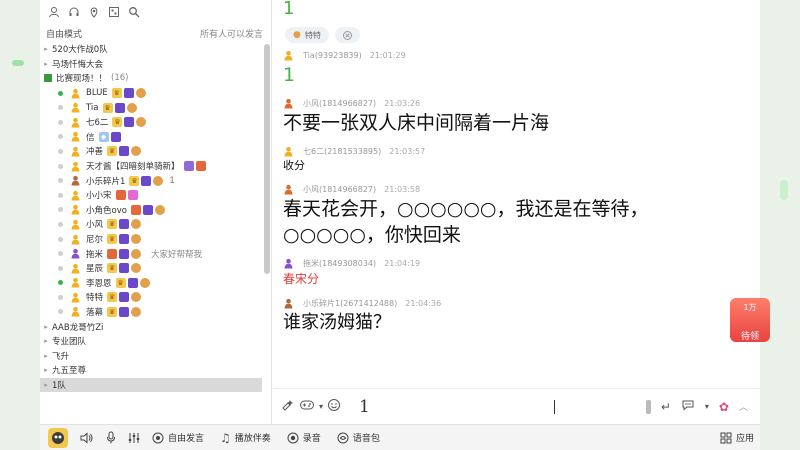 This screenshot has height=450, width=800. What do you see at coordinates (311, 439) in the screenshot?
I see `record-label: 录音` at bounding box center [311, 439].